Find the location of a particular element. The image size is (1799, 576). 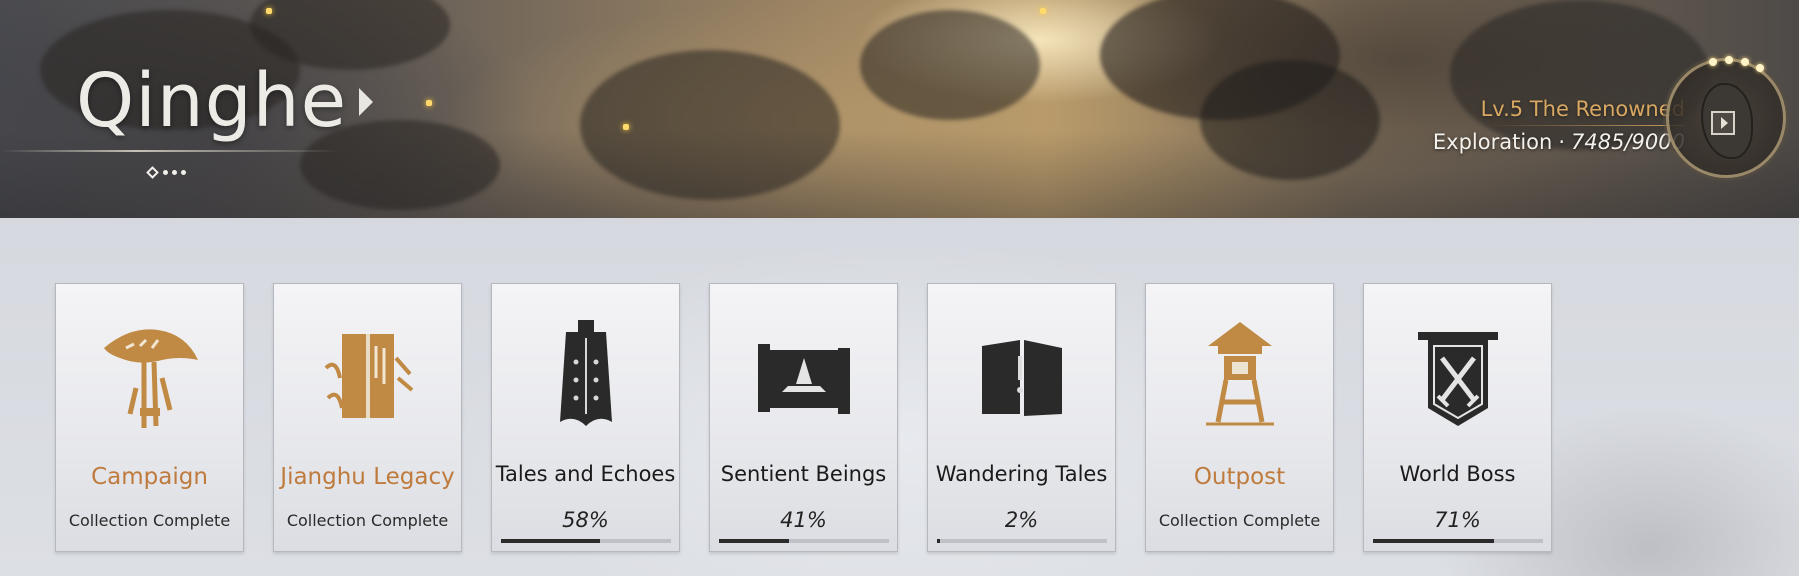

region-title: Qinghe is located at coordinates (211, 101).